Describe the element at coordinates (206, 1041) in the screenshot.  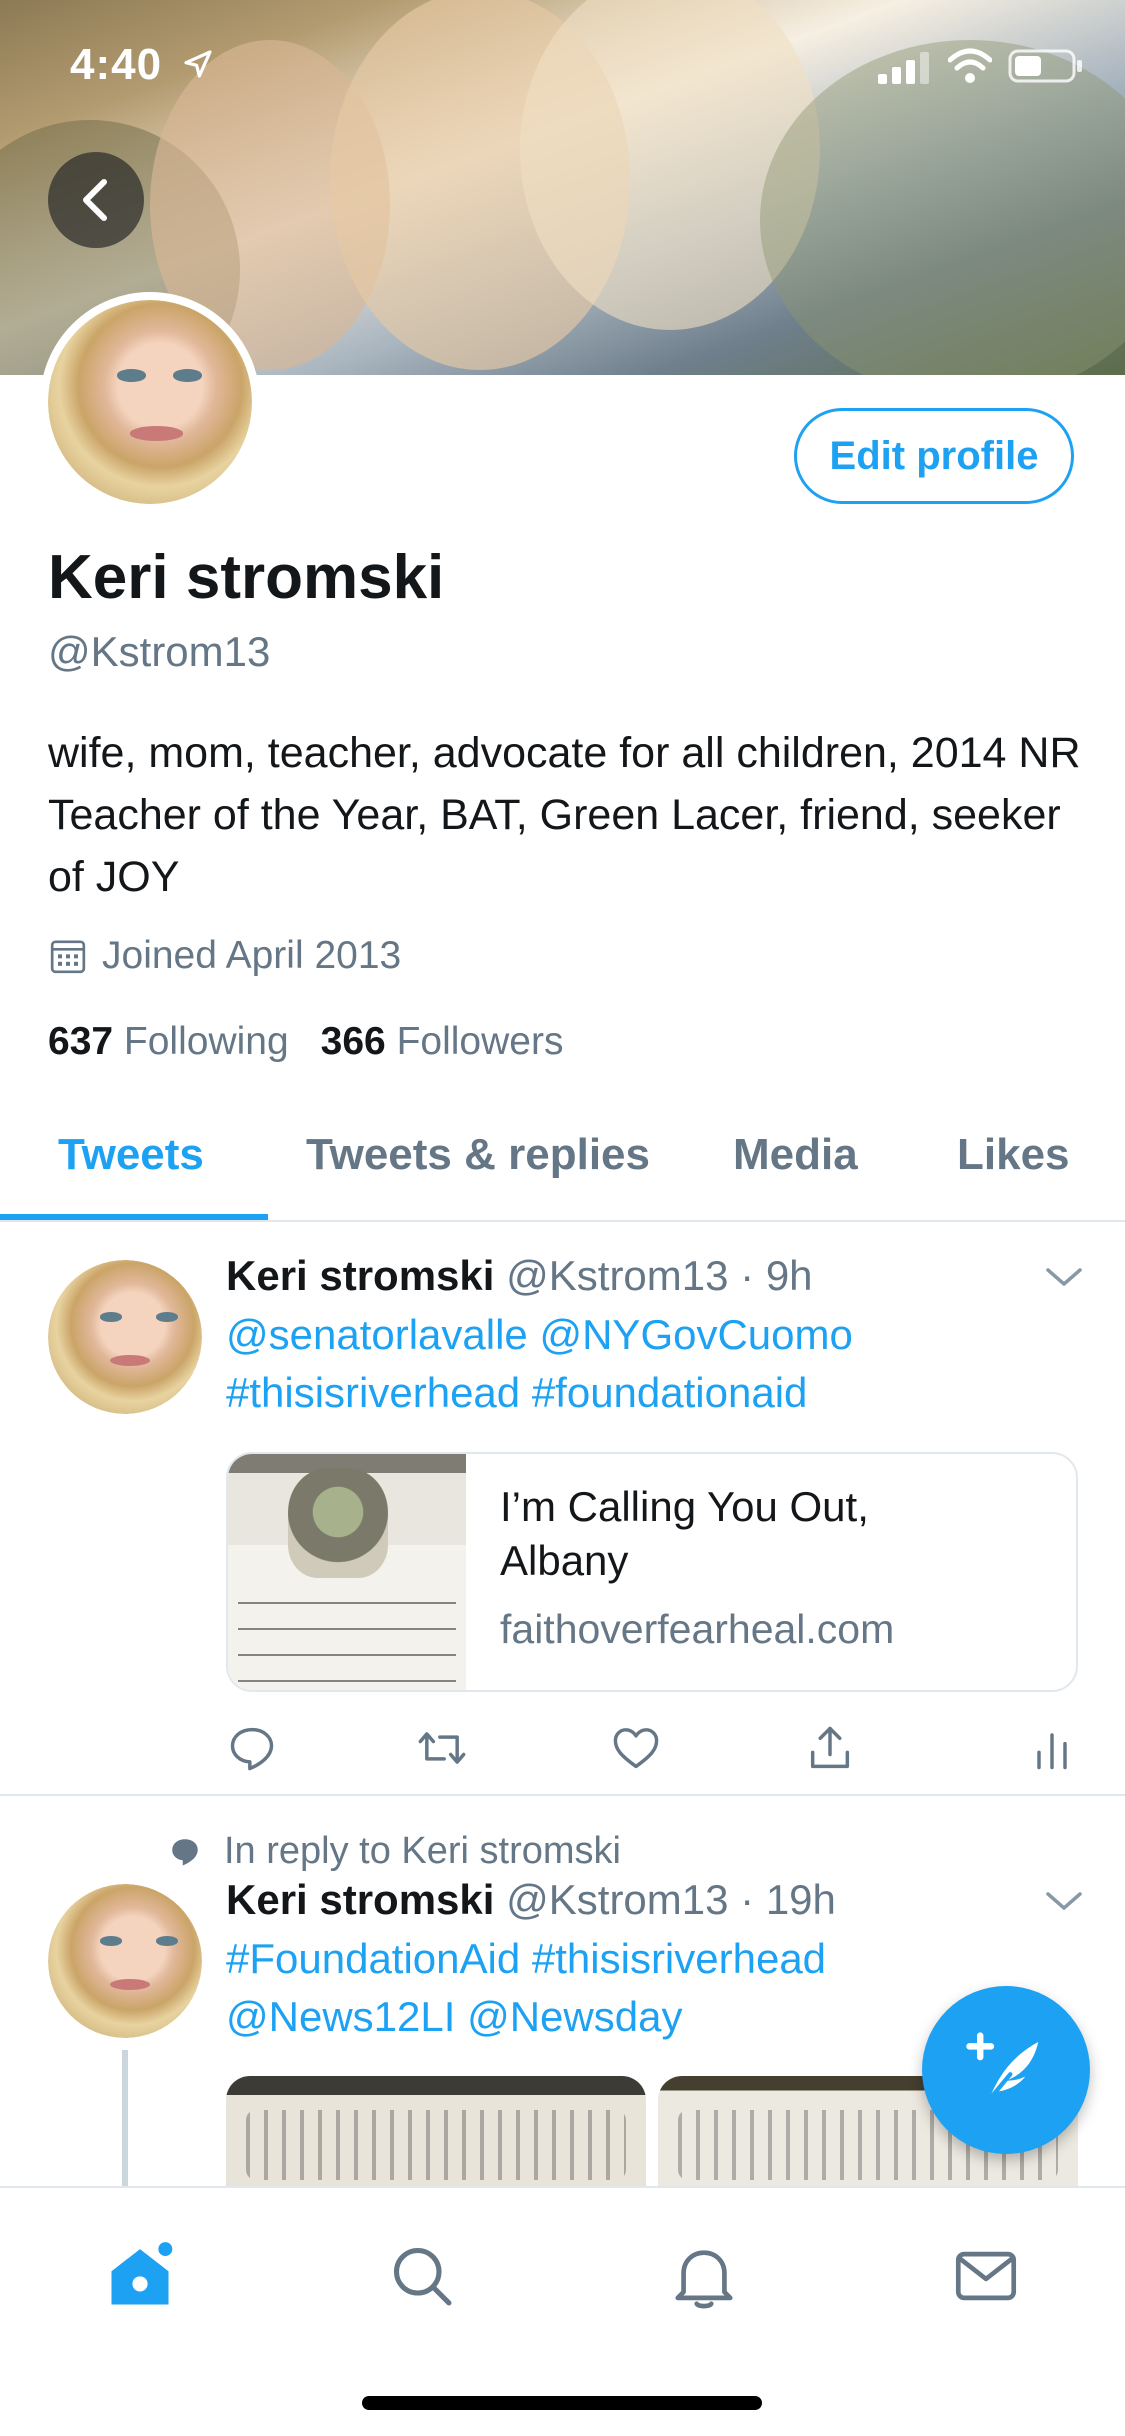
I see `following-label: Following` at that location.